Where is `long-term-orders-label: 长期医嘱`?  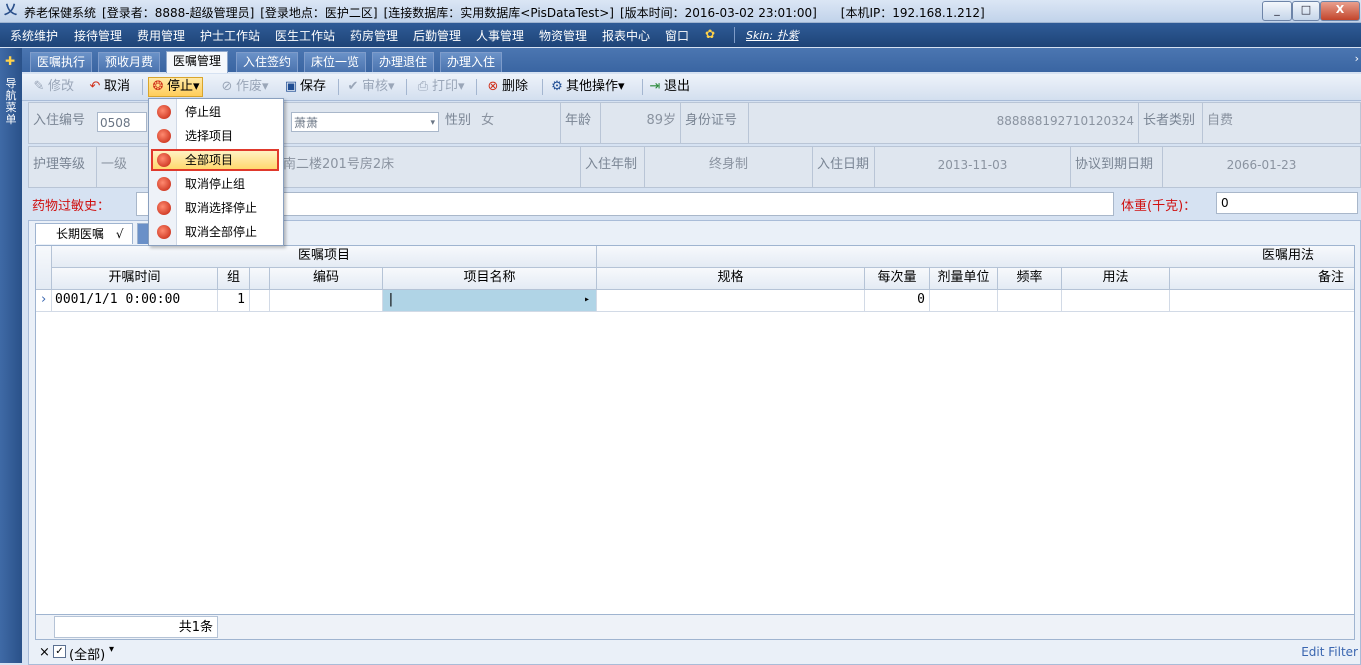 long-term-orders-label: 长期医嘱 is located at coordinates (80, 234).